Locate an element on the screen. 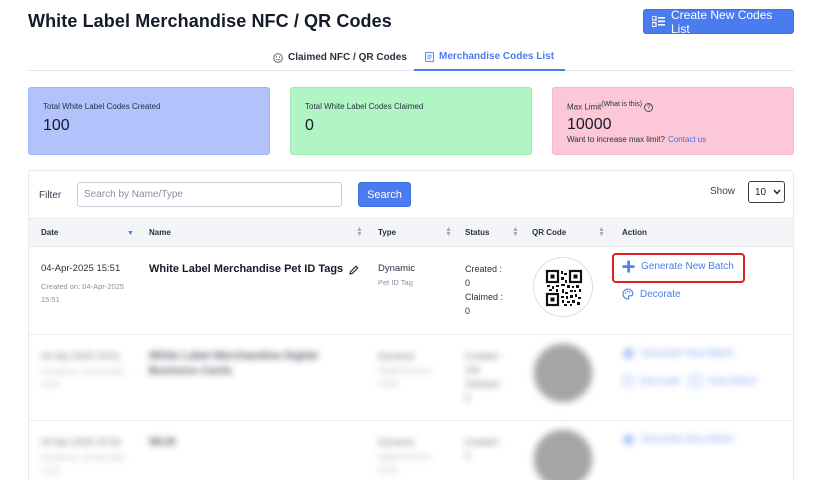 The height and width of the screenshot is (480, 820). codes-claimed-value: 0 is located at coordinates (309, 125).